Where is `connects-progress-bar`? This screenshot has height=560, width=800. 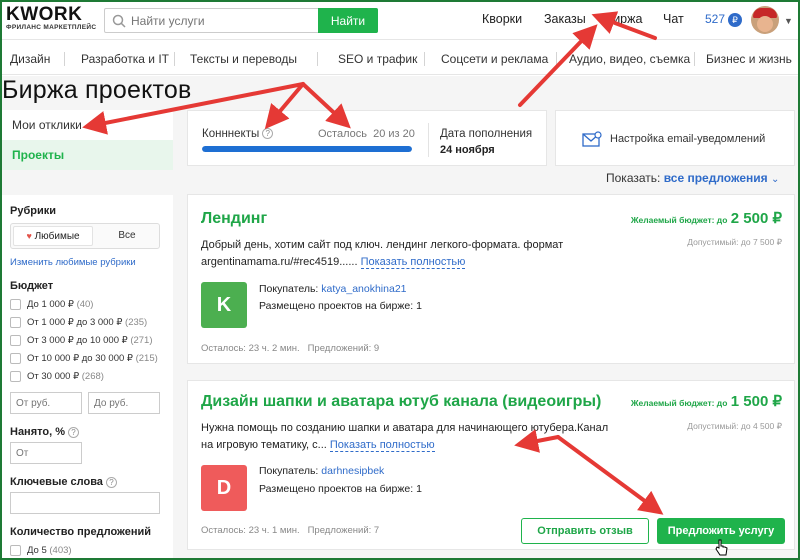
connects-progress-bar is located at coordinates (307, 149).